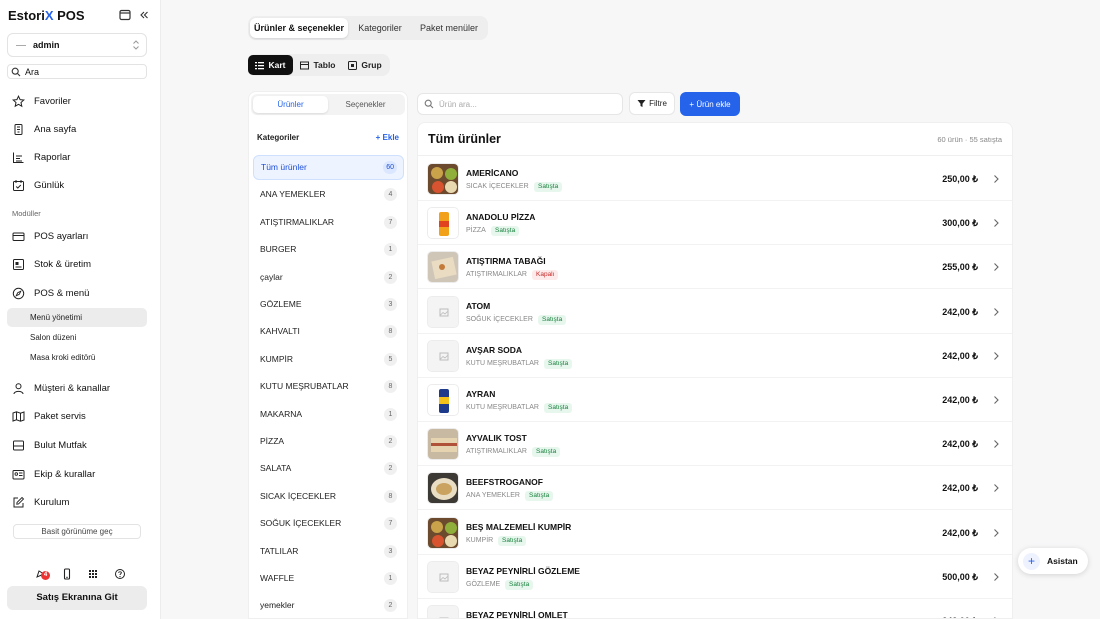 The image size is (1100, 619). I want to click on view-group-button: Grup, so click(365, 65).